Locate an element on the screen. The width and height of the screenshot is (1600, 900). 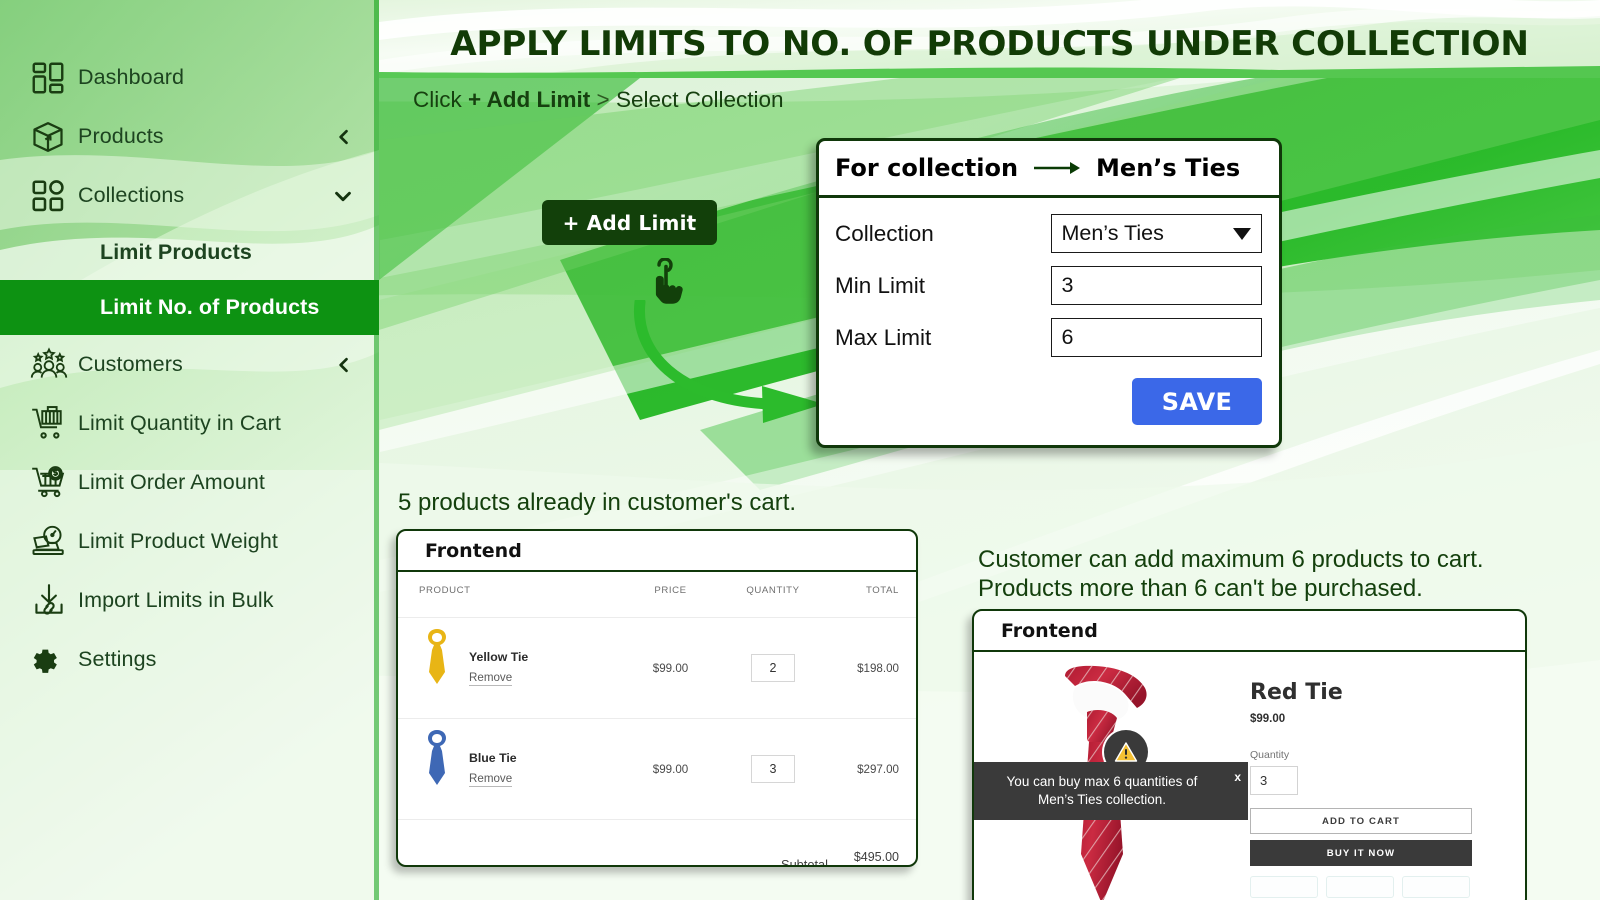
sidebar-item-products: Products is located at coordinates (189, 136).